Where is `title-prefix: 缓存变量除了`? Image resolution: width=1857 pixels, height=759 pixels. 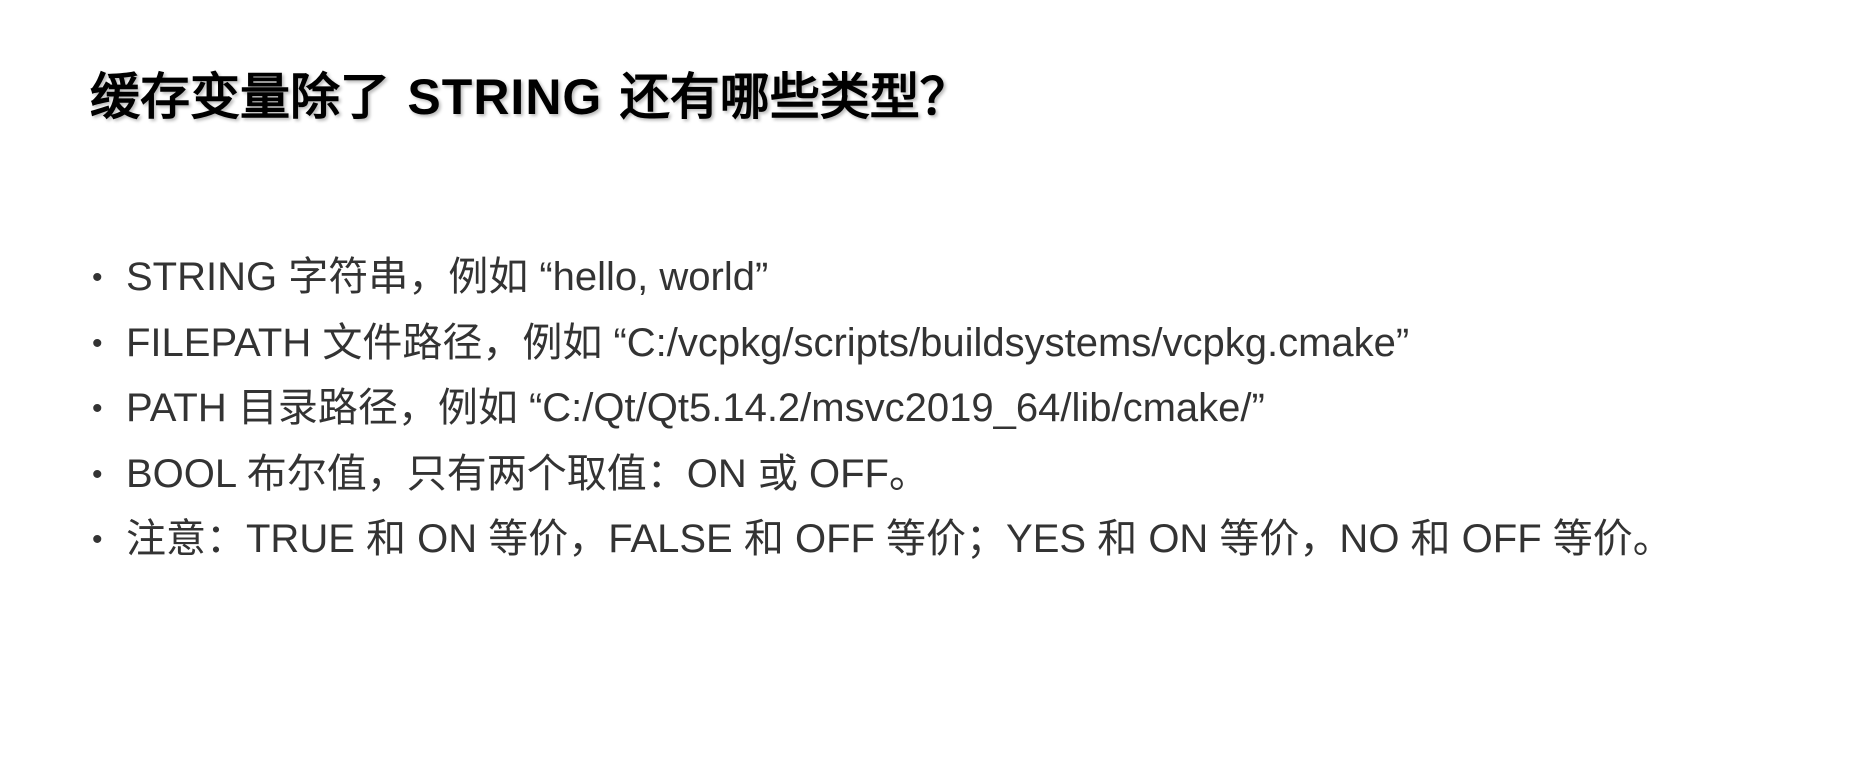 title-prefix: 缓存变量除了 is located at coordinates (240, 96).